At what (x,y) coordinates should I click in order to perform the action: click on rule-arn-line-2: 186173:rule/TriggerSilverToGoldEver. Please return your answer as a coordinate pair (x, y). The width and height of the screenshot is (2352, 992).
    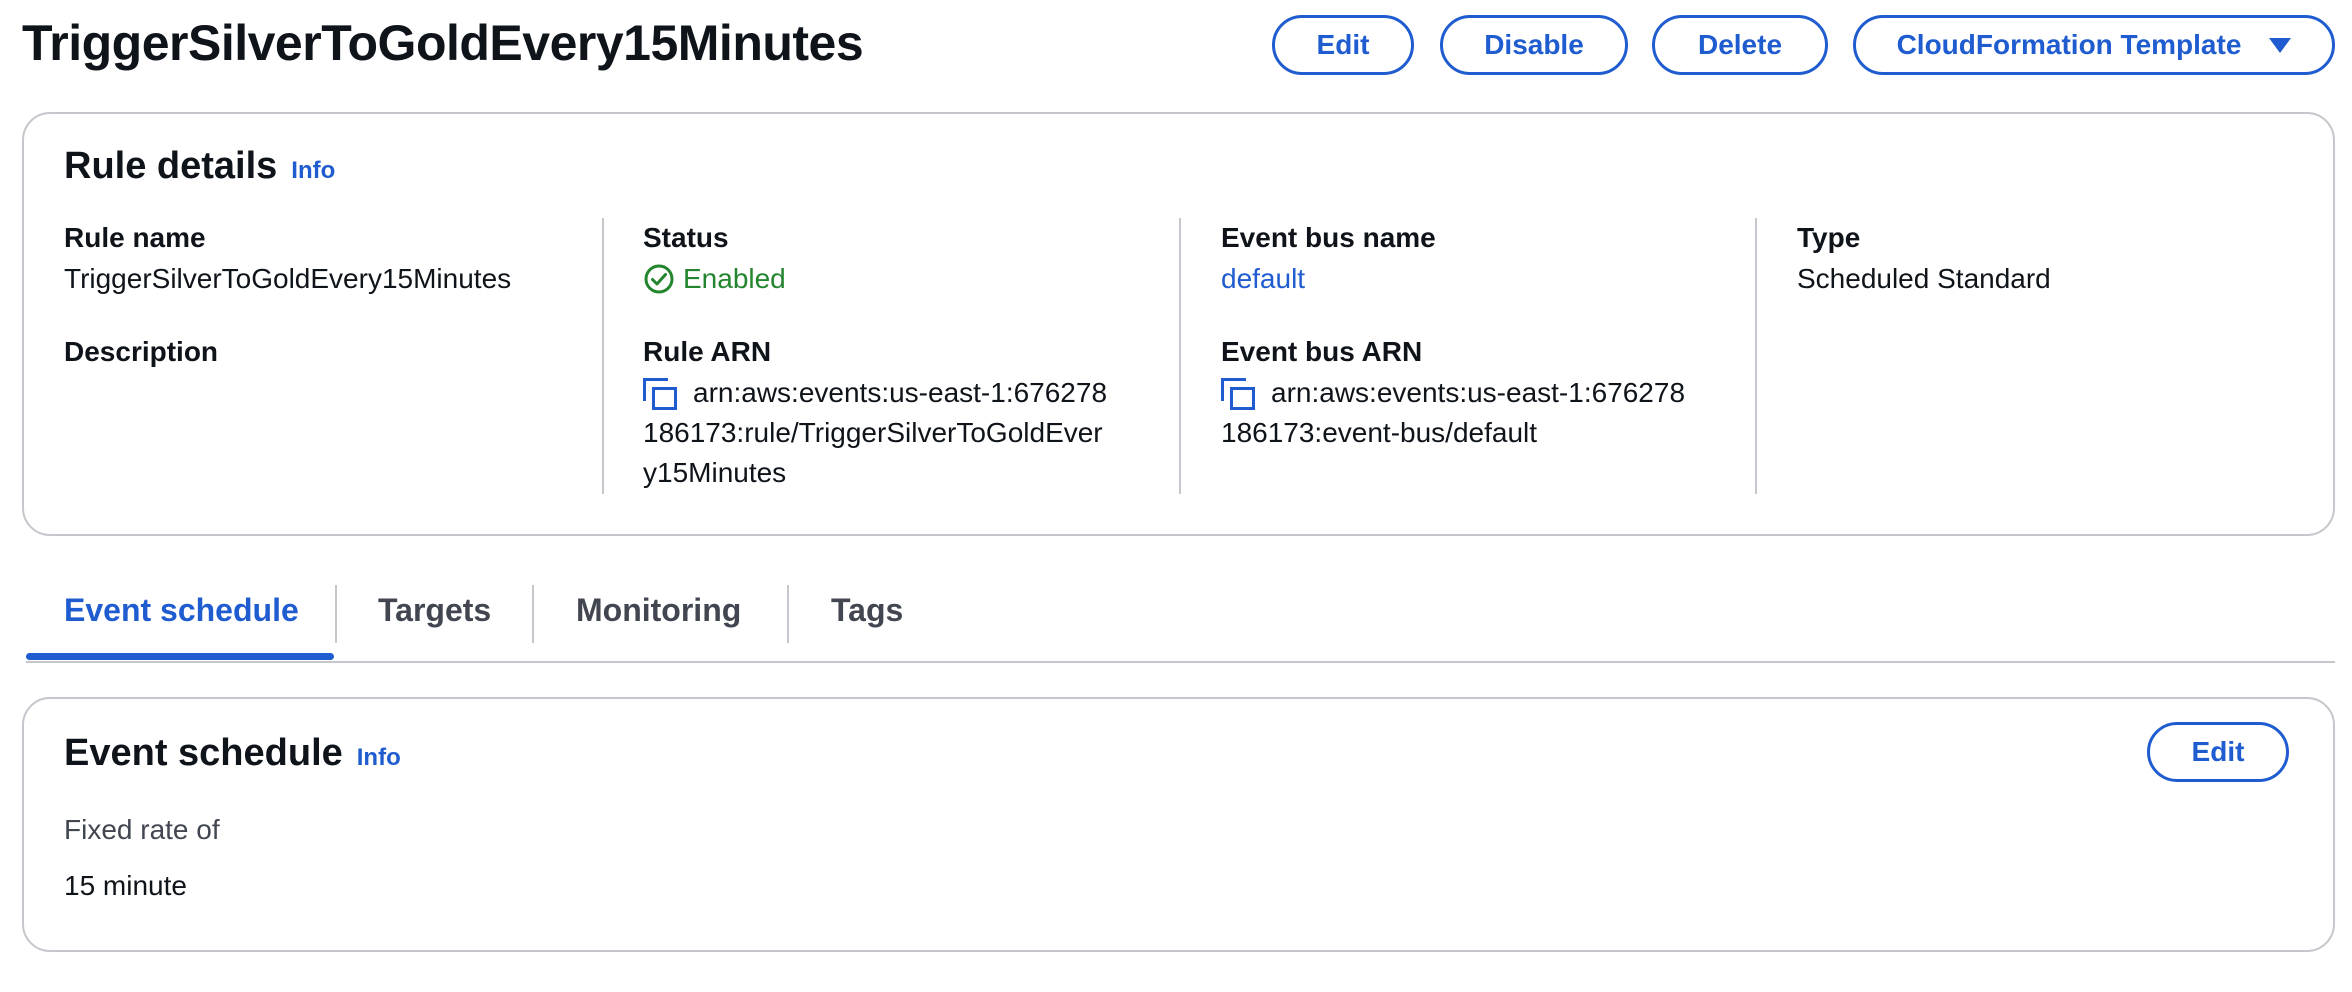
    Looking at the image, I should click on (873, 432).